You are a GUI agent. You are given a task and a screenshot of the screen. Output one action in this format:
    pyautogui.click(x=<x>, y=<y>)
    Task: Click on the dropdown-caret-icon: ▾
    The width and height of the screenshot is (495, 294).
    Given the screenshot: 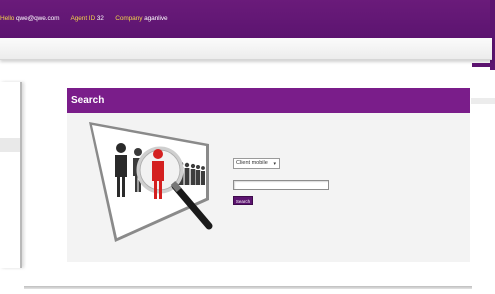 What is the action you would take?
    pyautogui.click(x=274, y=164)
    